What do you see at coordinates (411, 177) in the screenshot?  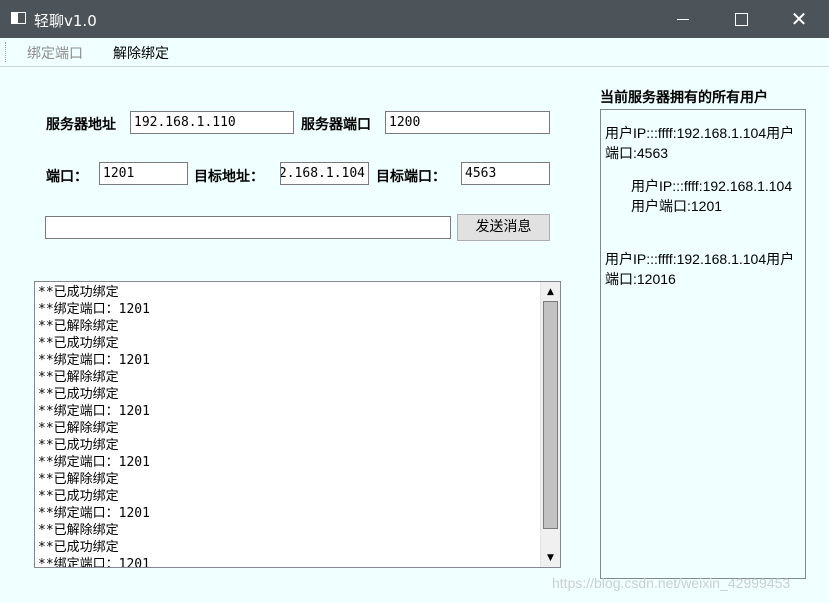 I see `target-port-label: 目标端口：` at bounding box center [411, 177].